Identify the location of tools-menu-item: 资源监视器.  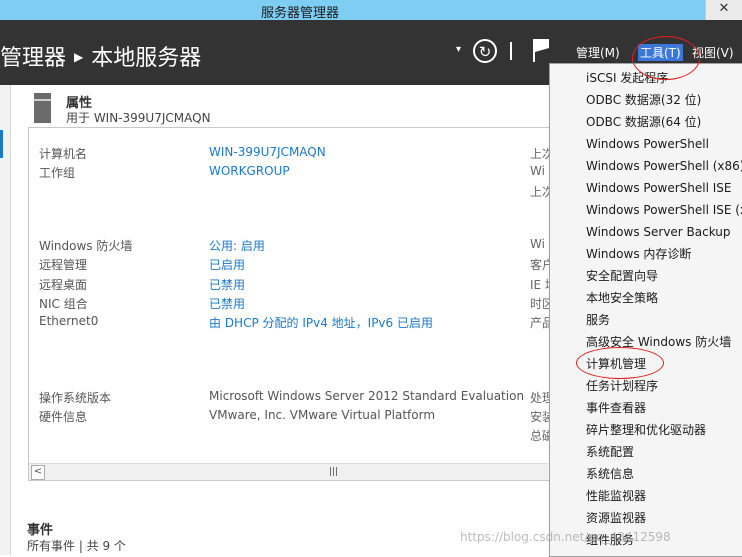
(616, 518).